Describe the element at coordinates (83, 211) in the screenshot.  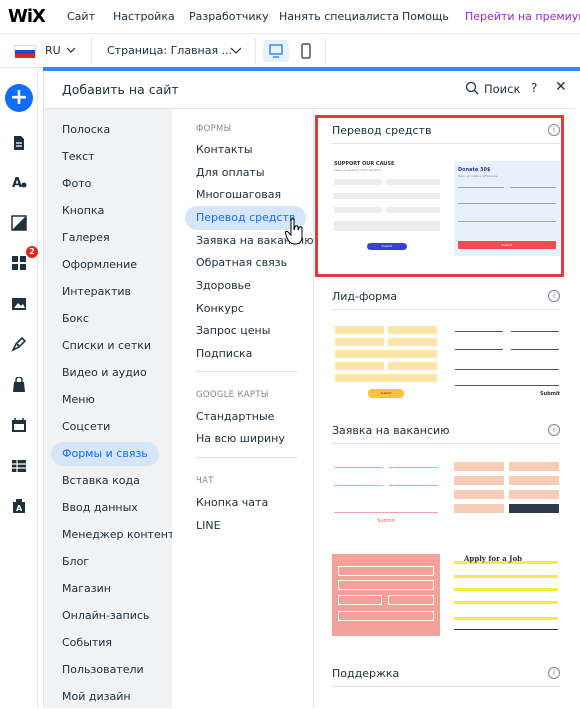
I see `category-item: Кнопка` at that location.